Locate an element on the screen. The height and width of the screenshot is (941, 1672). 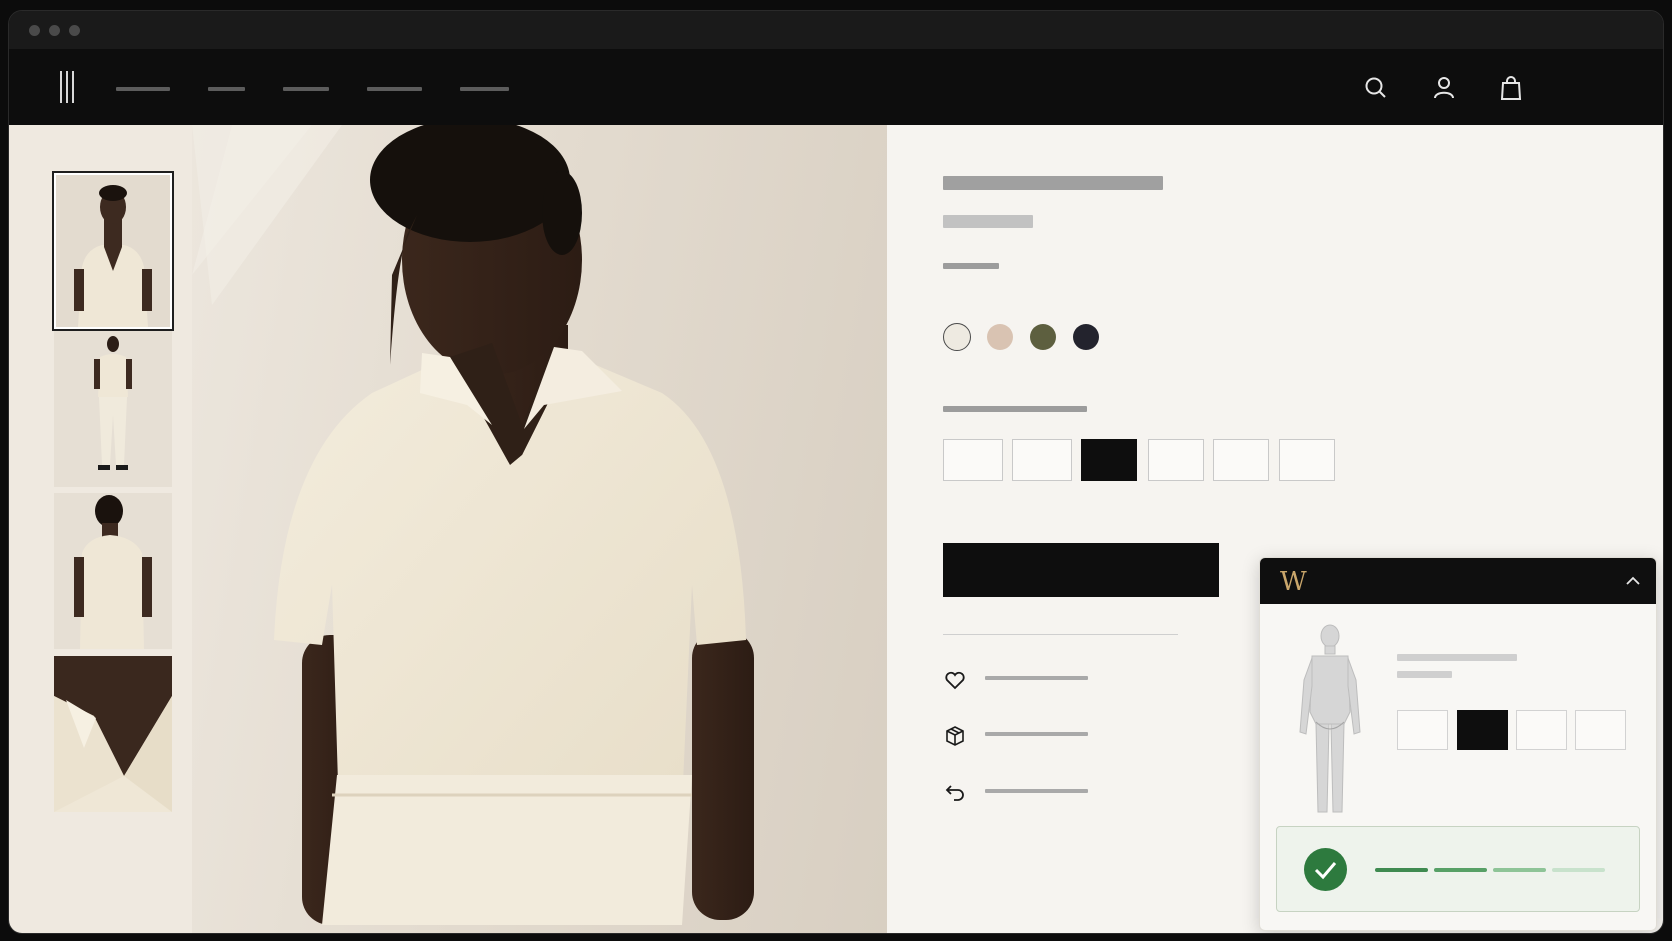
bag-icon is located at coordinates (1511, 88).